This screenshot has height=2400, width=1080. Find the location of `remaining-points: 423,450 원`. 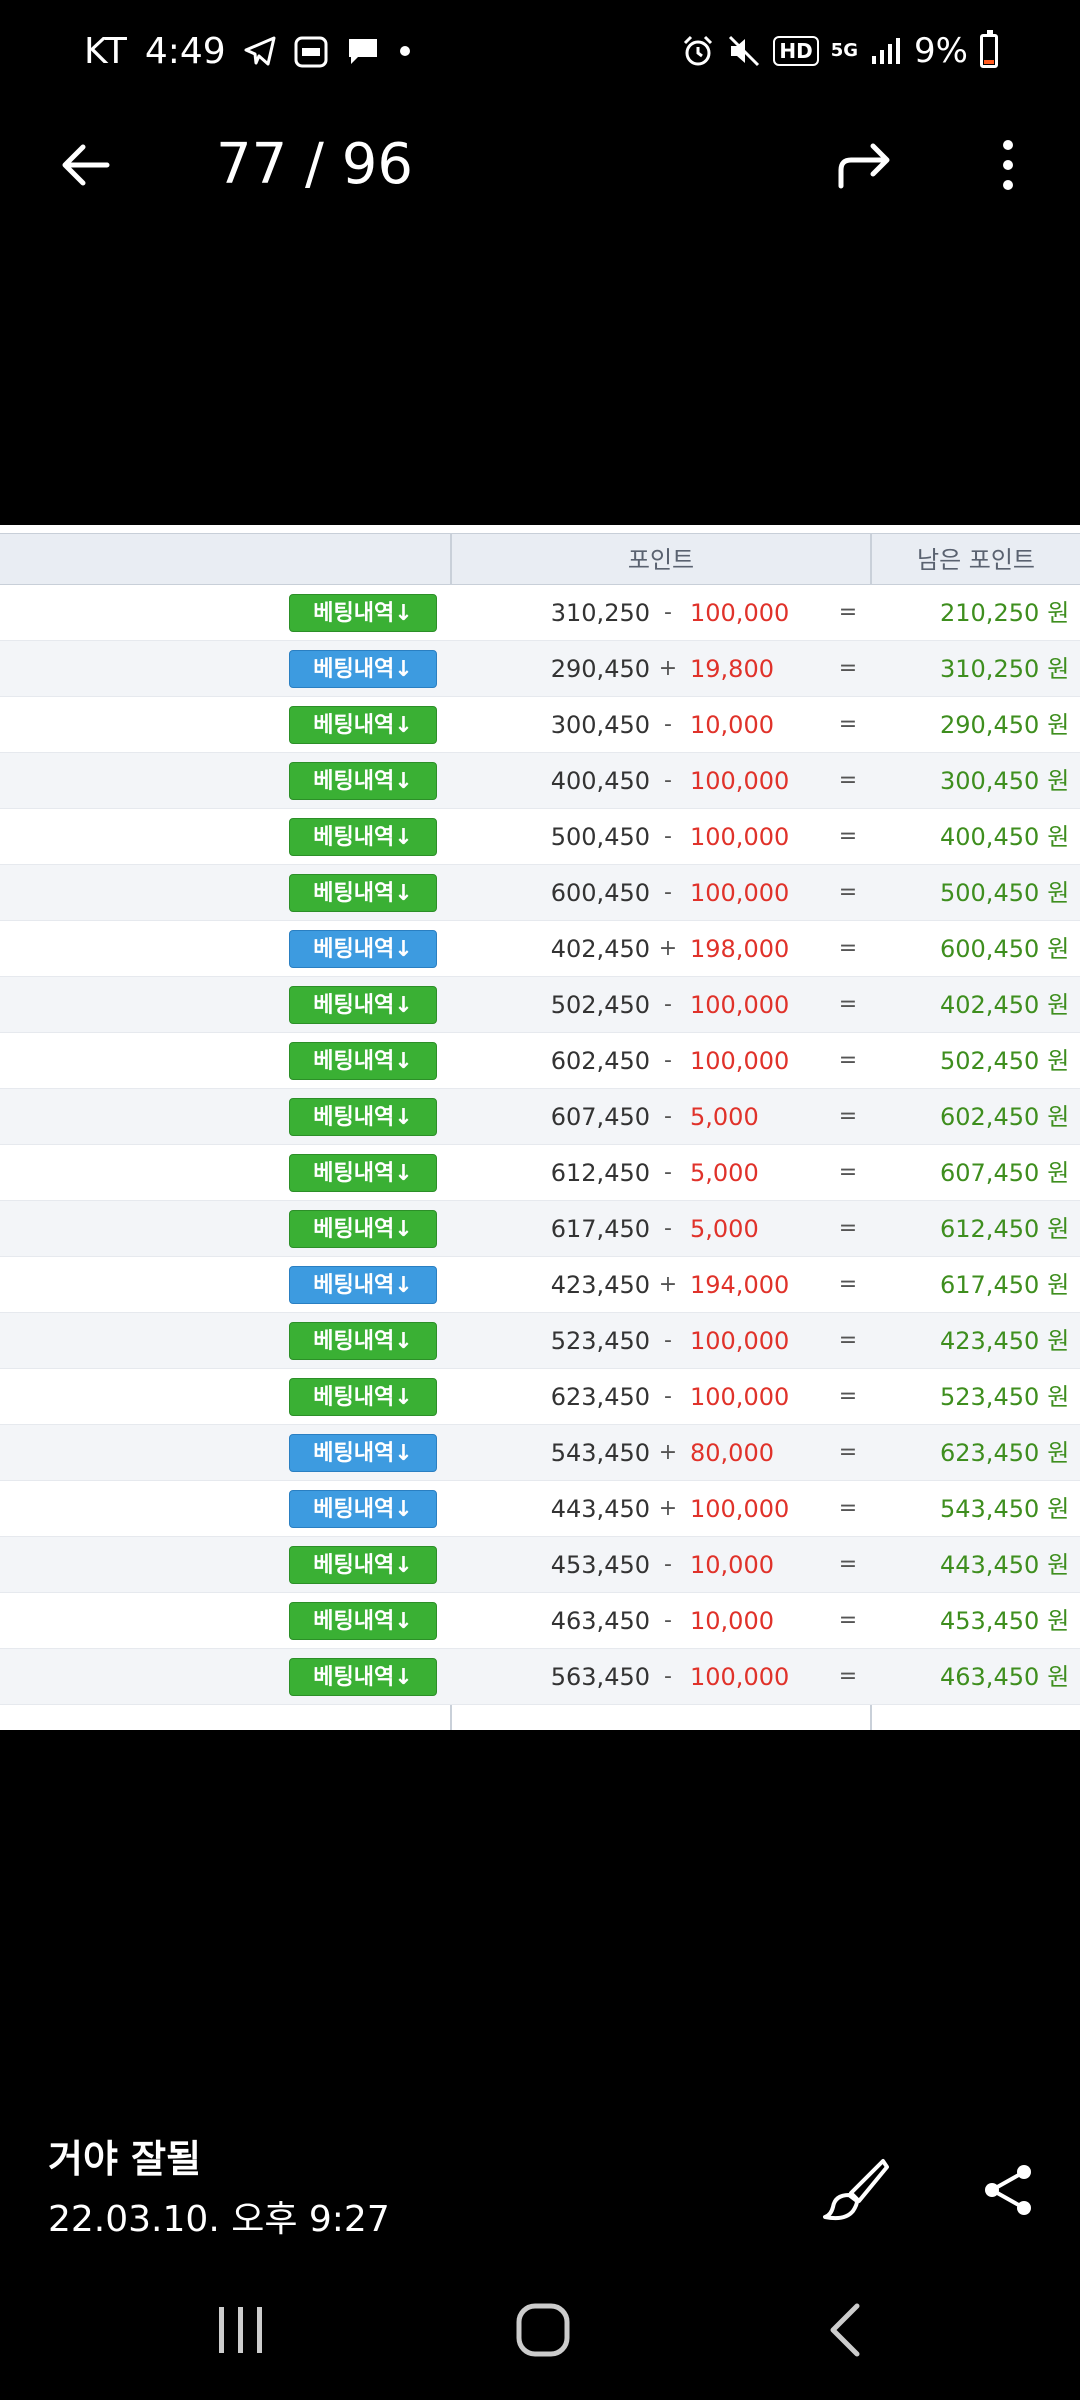

remaining-points: 423,450 원 is located at coordinates (1010, 1341).